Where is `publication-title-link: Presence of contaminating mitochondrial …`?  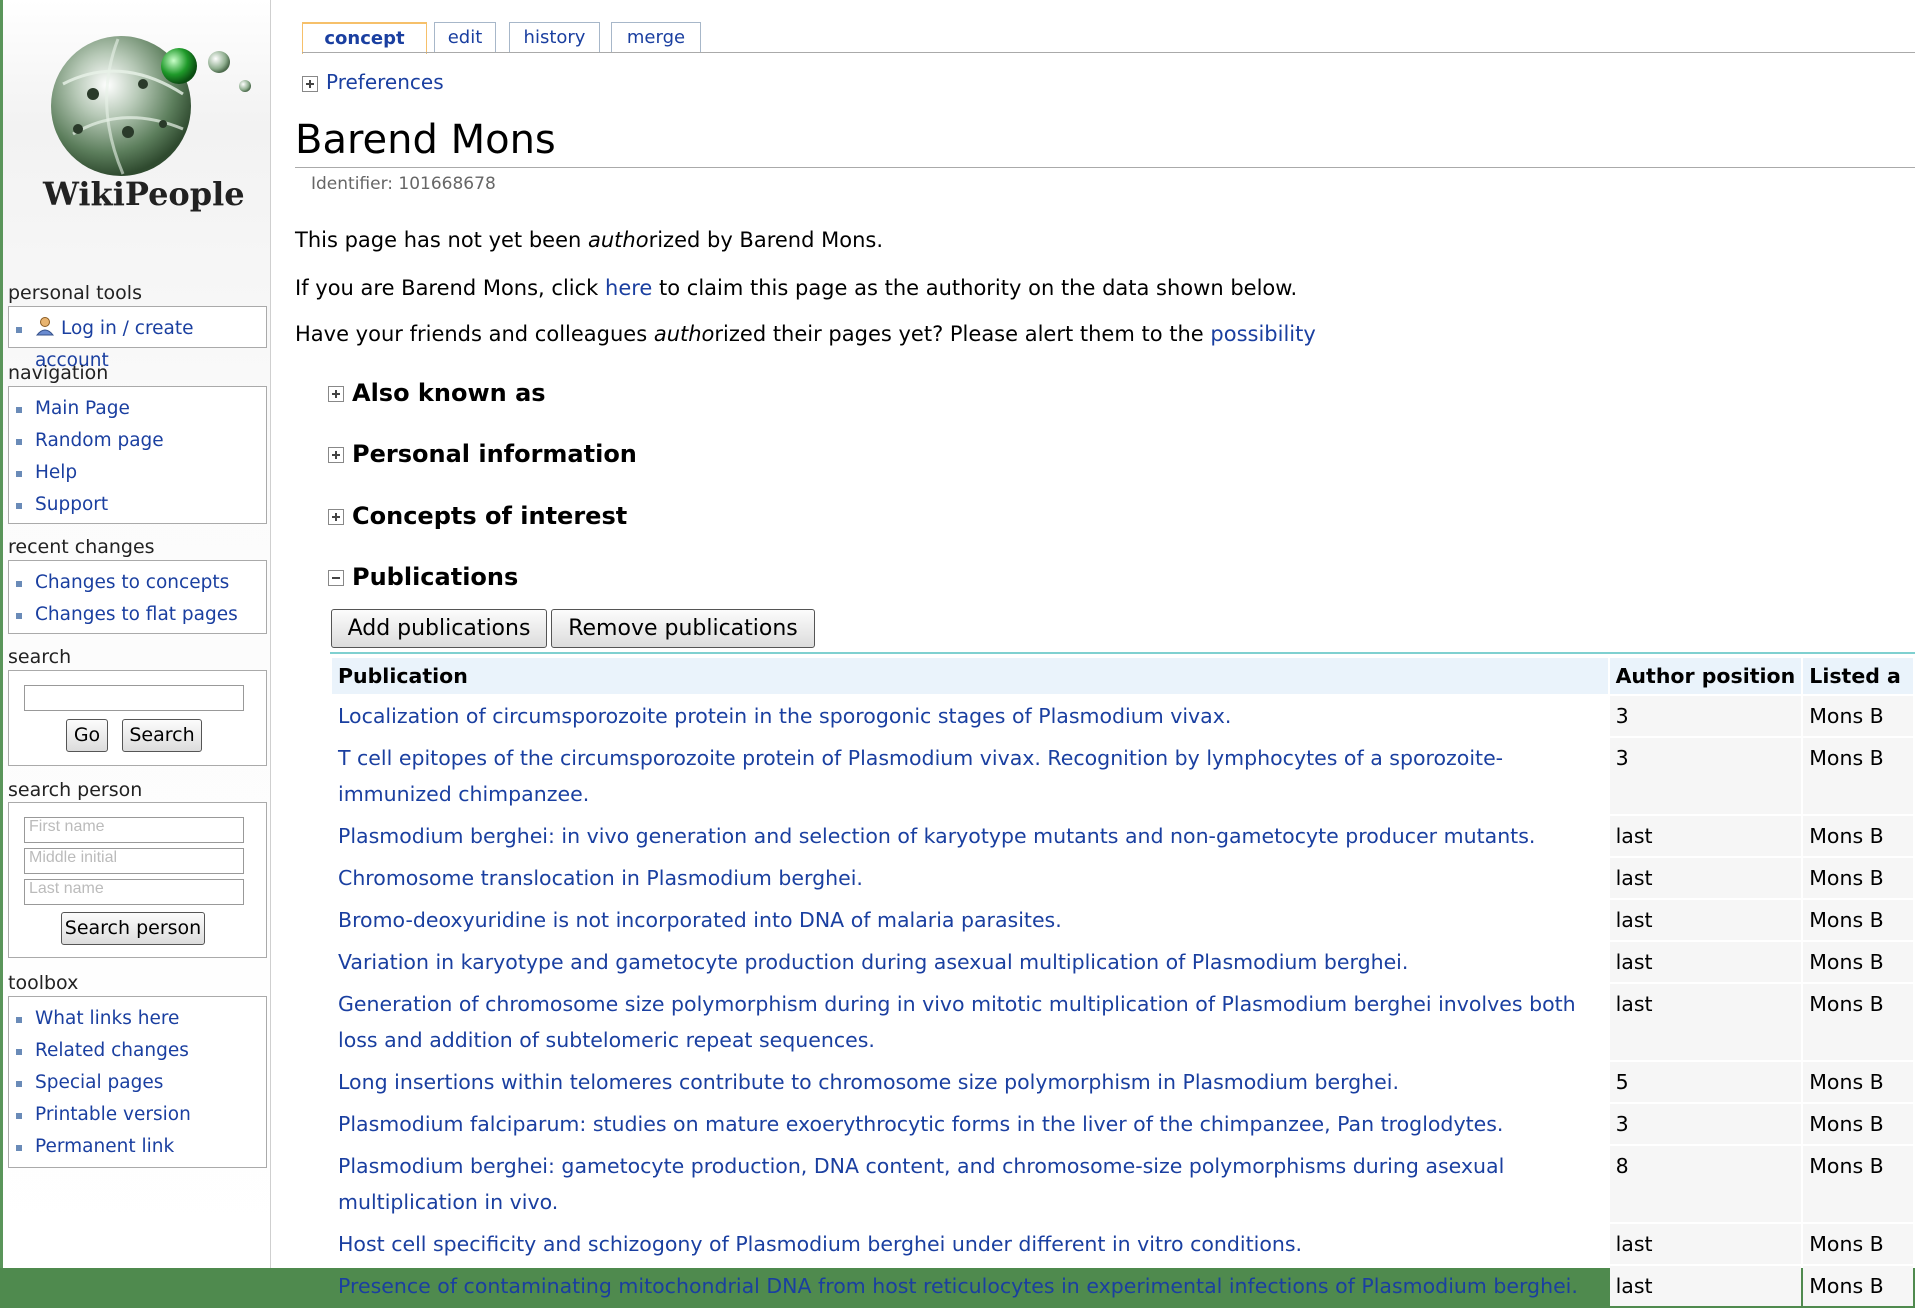
publication-title-link: Presence of contaminating mitochondrial … is located at coordinates (970, 1286).